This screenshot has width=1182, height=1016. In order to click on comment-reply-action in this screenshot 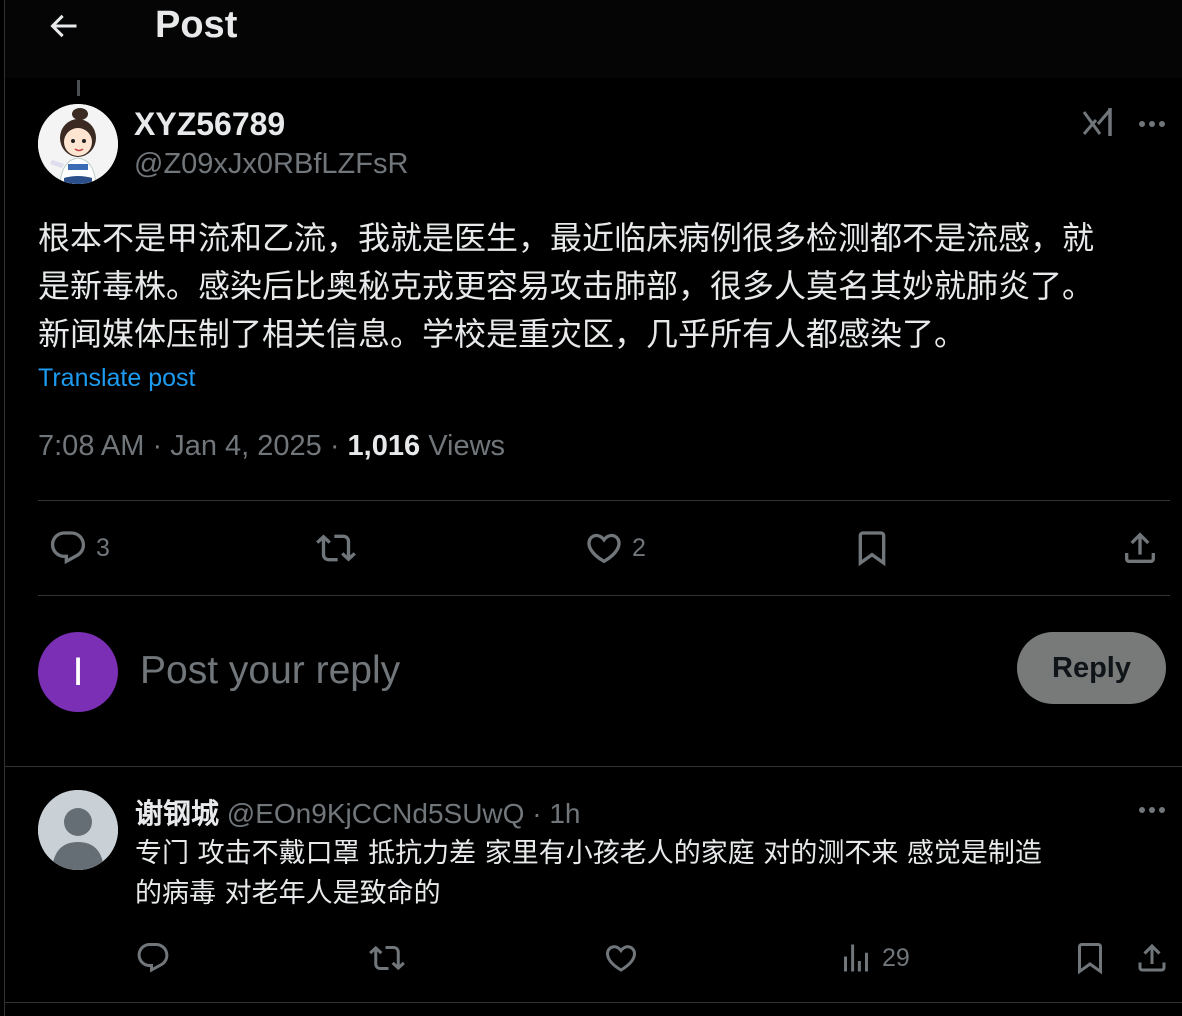, I will do `click(153, 958)`.